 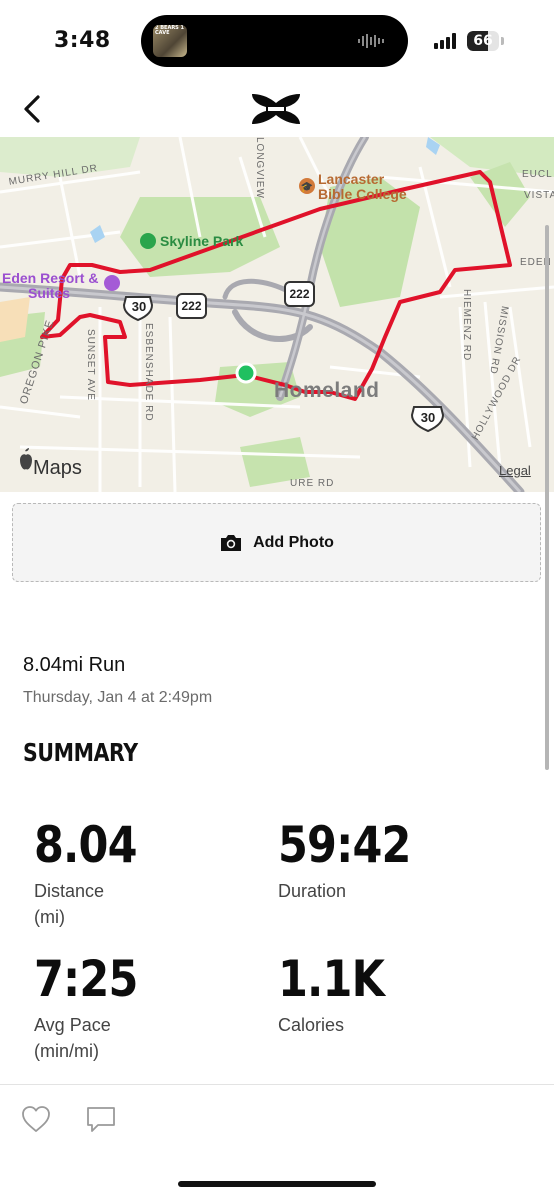 What do you see at coordinates (537, 174) in the screenshot?
I see `map-label-eucl: EUCL` at bounding box center [537, 174].